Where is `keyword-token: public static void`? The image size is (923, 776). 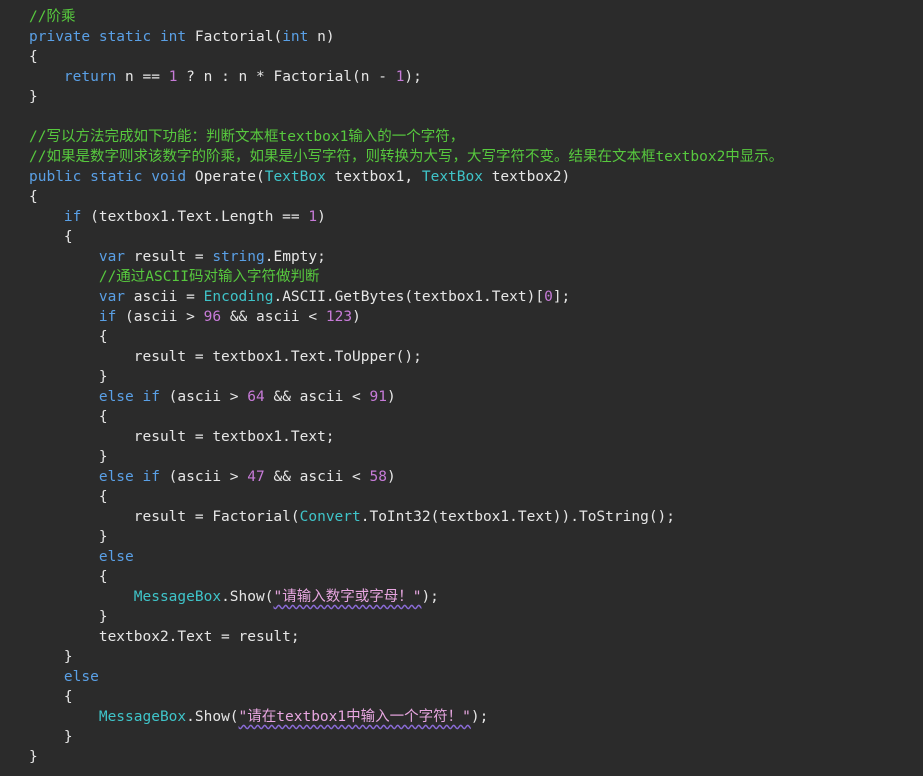
keyword-token: public static void is located at coordinates (112, 177).